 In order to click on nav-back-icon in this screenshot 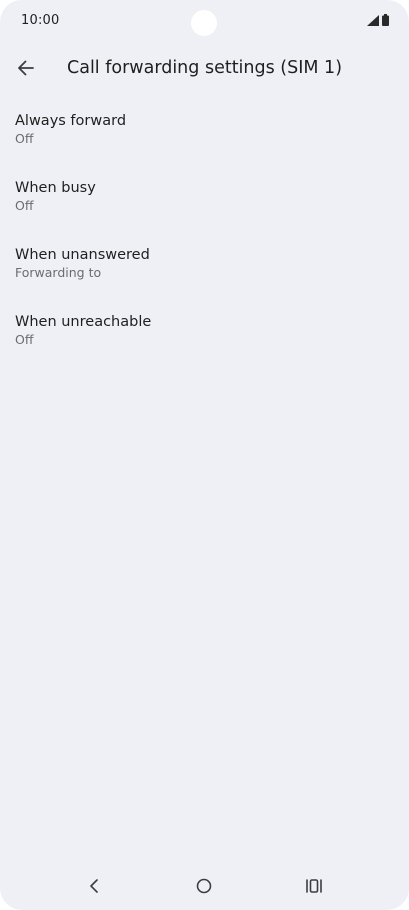, I will do `click(94, 888)`.